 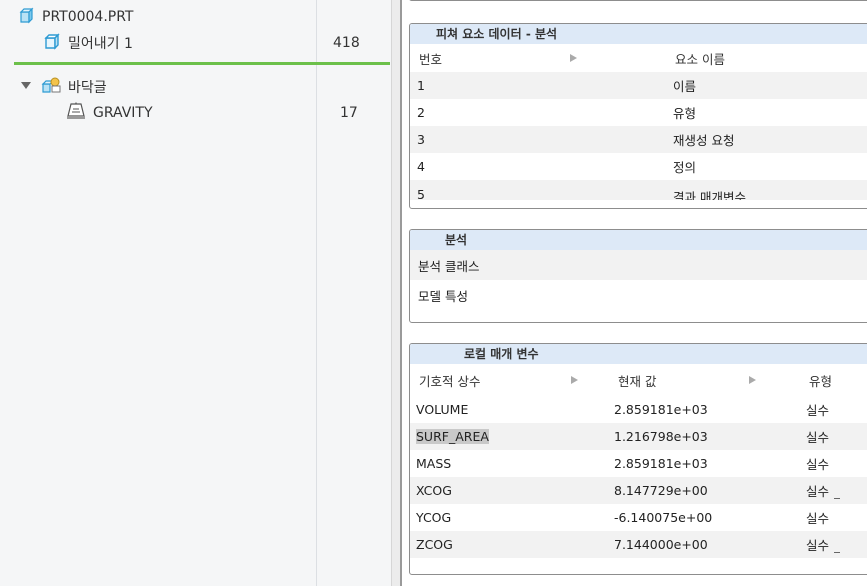 What do you see at coordinates (316, 293) in the screenshot?
I see `column-divider` at bounding box center [316, 293].